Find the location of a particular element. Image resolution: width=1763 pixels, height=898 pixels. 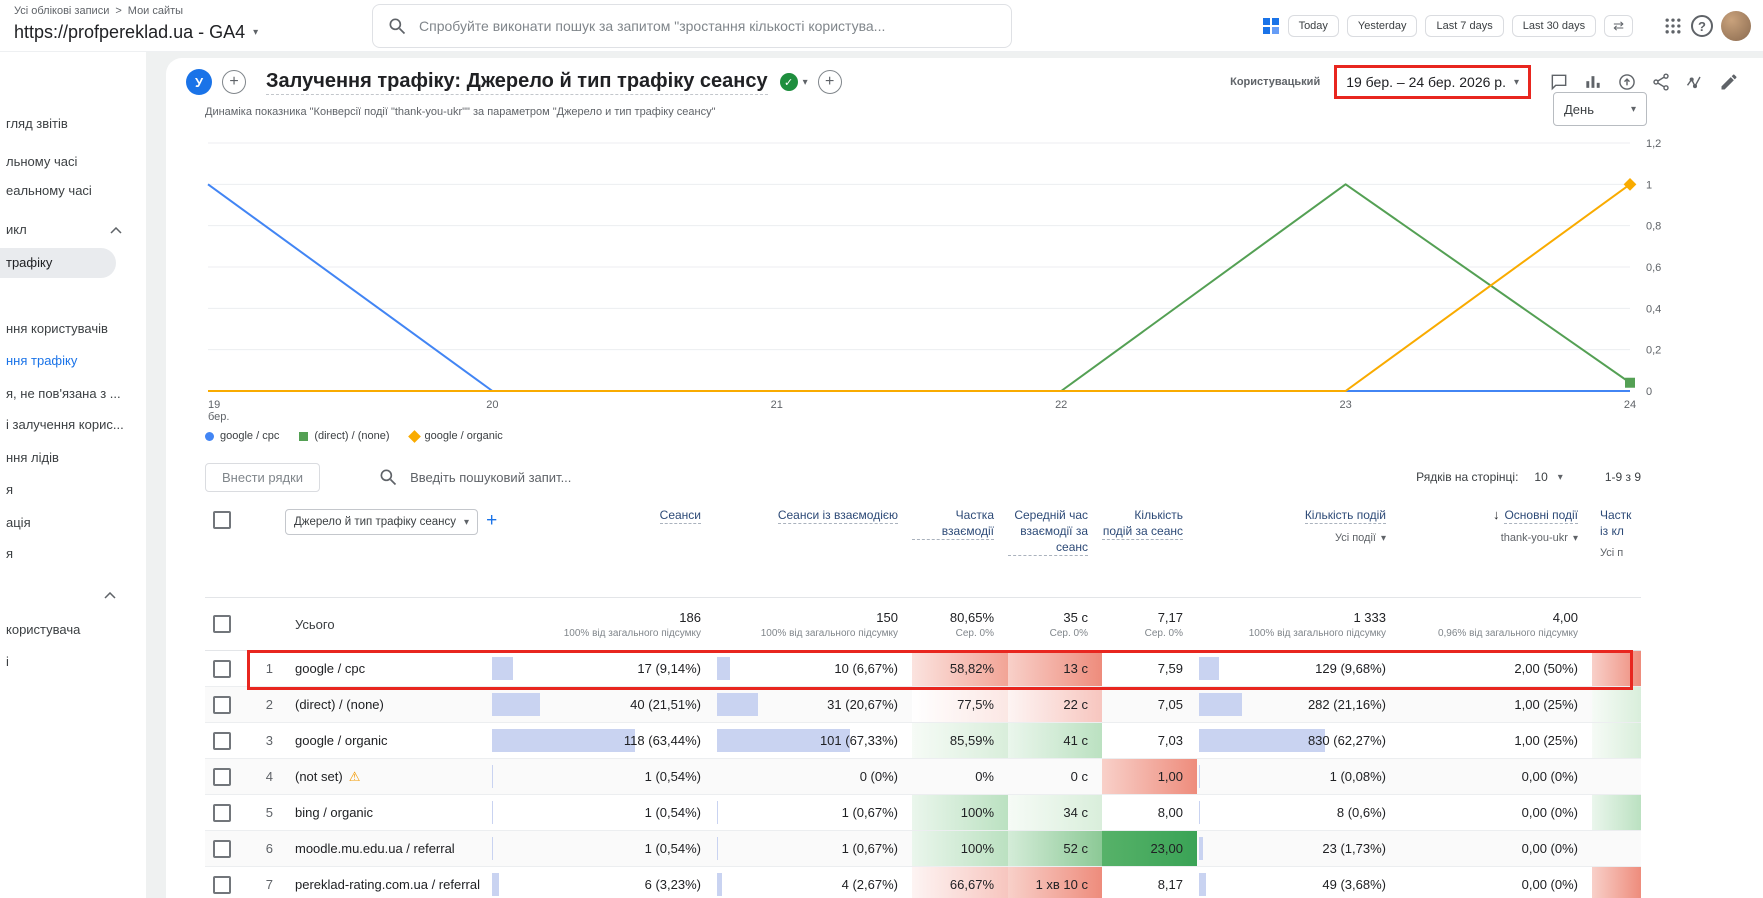

dimension-value: (direct) / (none) is located at coordinates (339, 704).